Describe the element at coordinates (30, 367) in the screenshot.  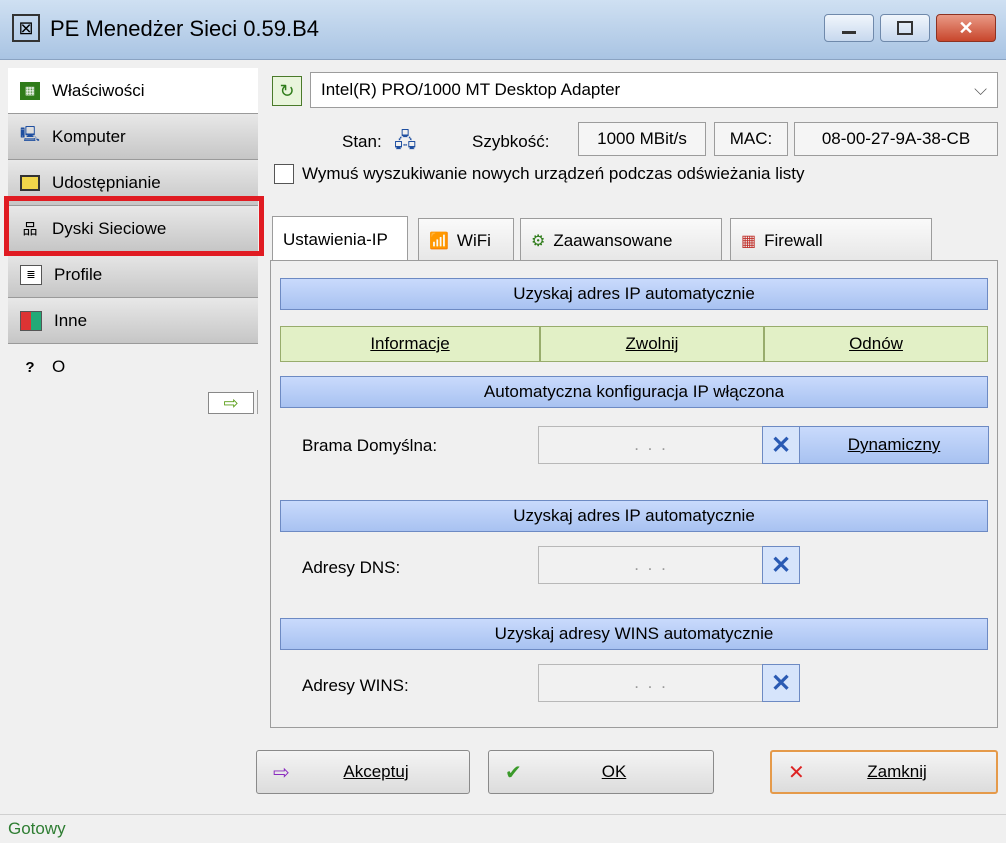
I see `about-icon: ?` at that location.